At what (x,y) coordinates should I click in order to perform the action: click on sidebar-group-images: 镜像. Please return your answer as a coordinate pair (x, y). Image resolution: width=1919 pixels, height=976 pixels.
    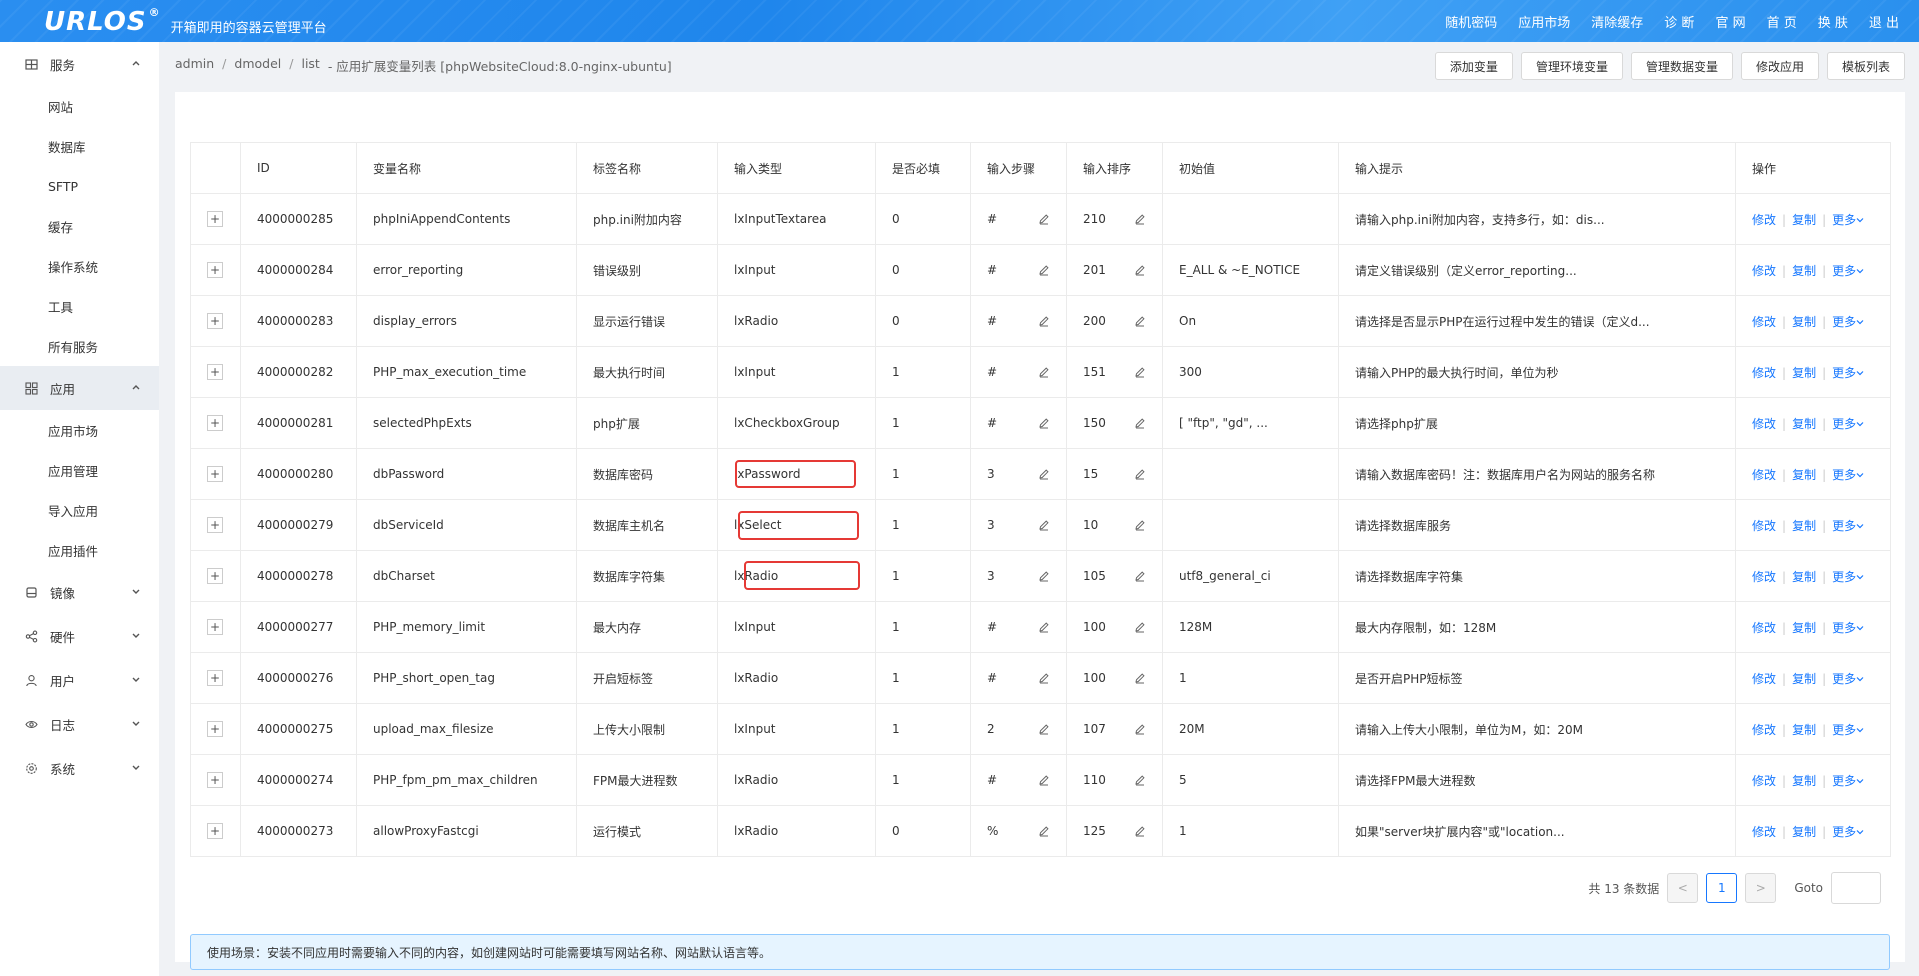
    Looking at the image, I should click on (79, 592).